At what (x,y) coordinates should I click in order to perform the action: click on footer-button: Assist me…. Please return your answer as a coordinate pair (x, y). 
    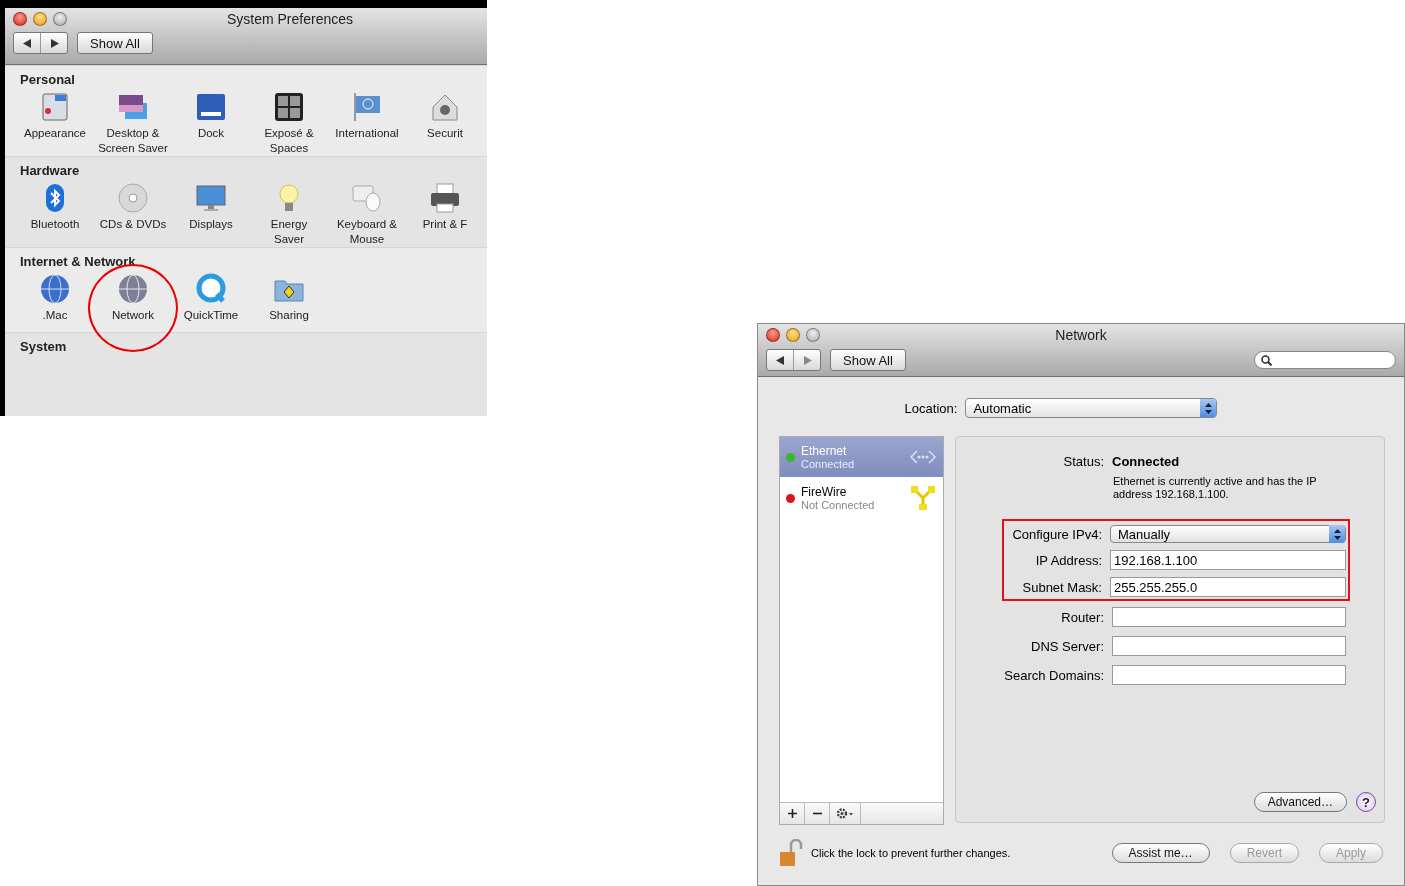
    Looking at the image, I should click on (1160, 853).